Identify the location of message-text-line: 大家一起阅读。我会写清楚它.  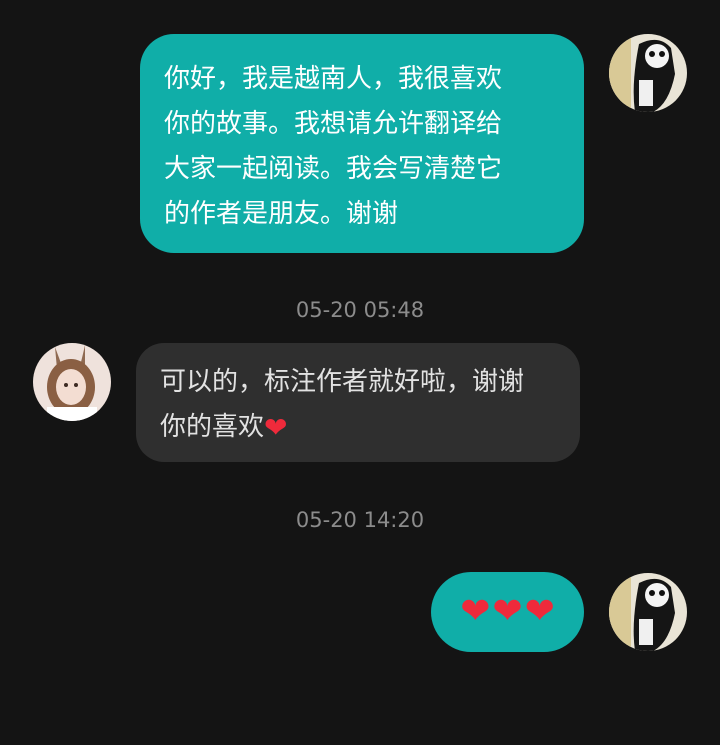
(333, 169).